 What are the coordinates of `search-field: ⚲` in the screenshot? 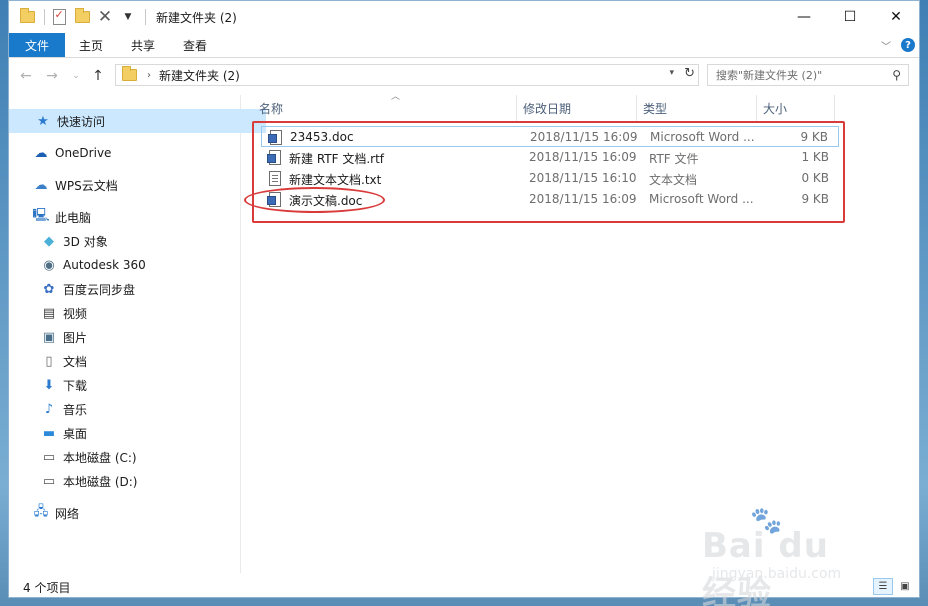 It's located at (808, 75).